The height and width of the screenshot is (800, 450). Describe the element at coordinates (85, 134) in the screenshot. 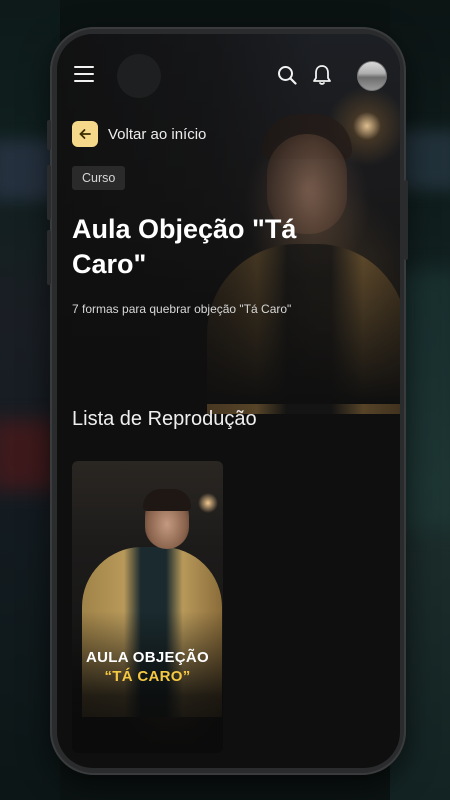

I see `arrow-left-icon` at that location.